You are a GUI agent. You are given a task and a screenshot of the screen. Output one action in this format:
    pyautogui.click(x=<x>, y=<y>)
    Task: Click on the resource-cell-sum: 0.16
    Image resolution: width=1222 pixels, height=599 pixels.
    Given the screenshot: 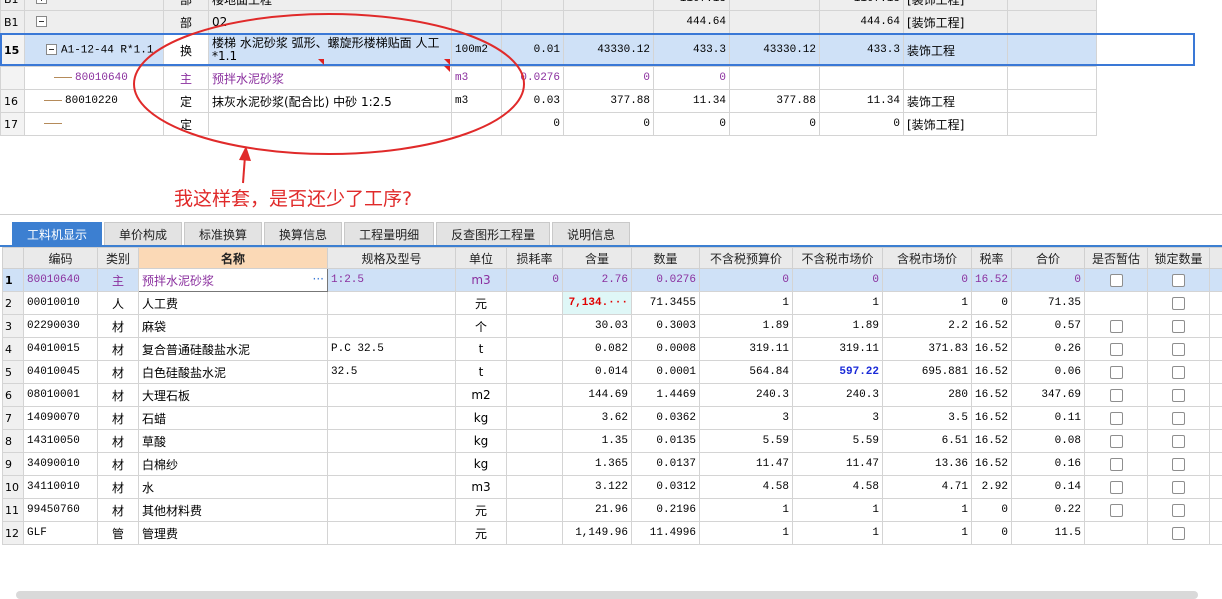 What is the action you would take?
    pyautogui.click(x=1048, y=464)
    